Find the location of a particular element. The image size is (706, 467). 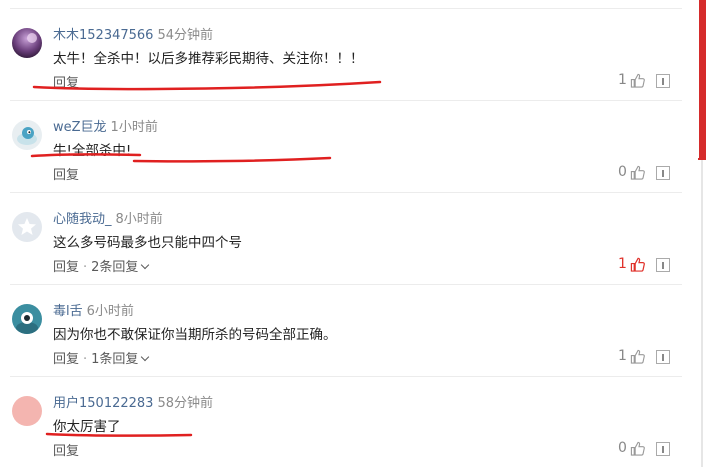

purple-gradient-avatar-icon is located at coordinates (27, 43).